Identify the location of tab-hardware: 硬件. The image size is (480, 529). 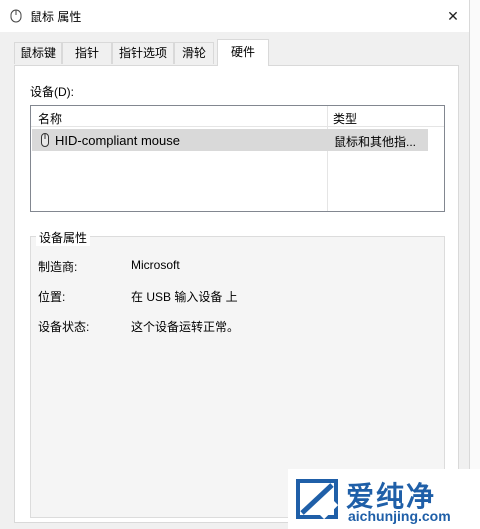
(243, 52).